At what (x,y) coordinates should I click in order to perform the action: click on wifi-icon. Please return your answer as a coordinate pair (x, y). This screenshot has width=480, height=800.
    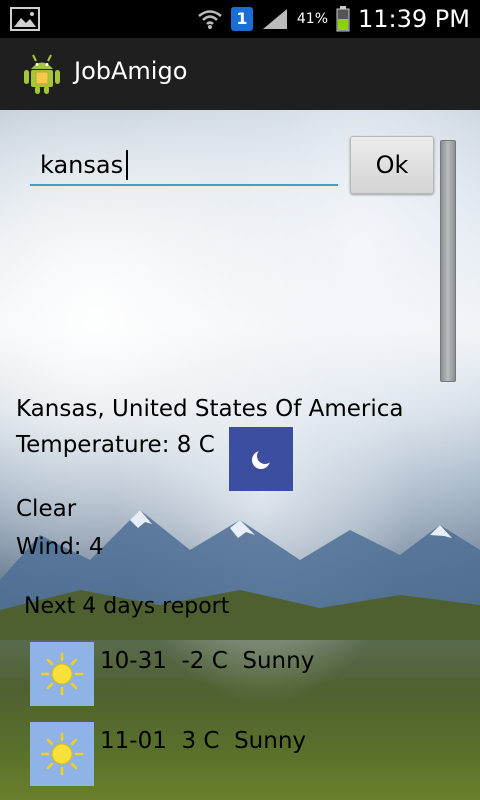
    Looking at the image, I should click on (210, 19).